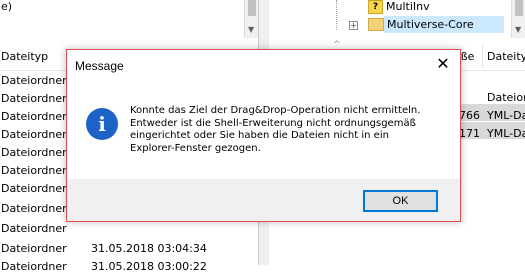  I want to click on expand-node-icon: +, so click(353, 25).